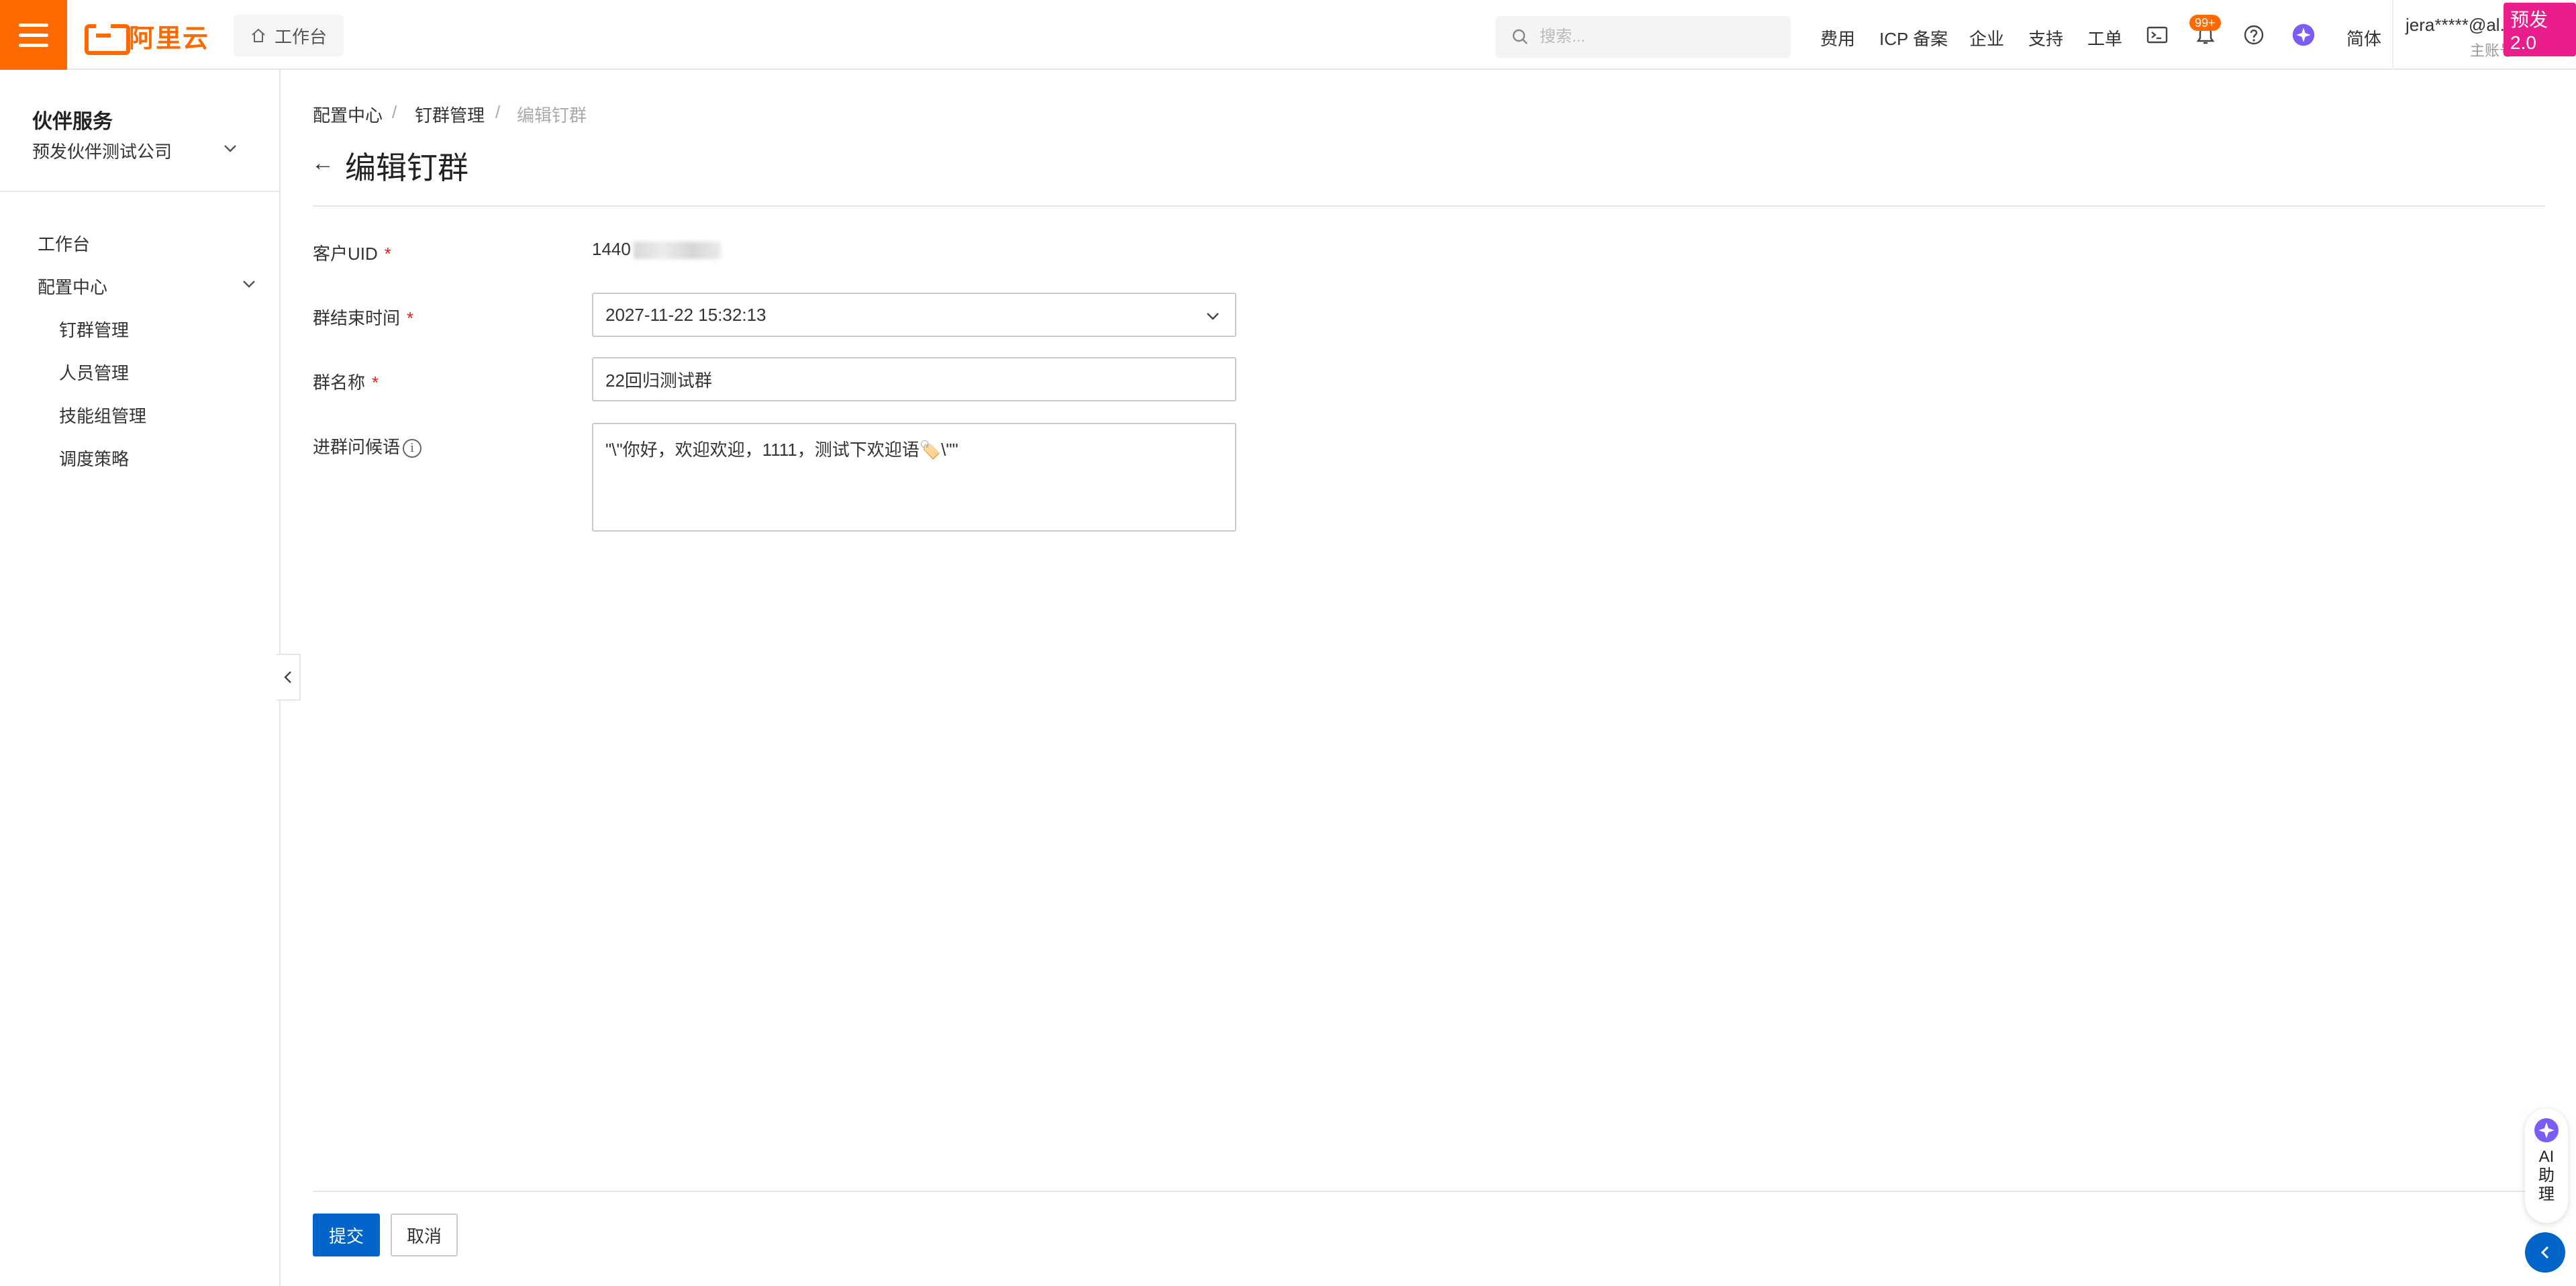  I want to click on breadcrumb-config-center: 配置中心, so click(348, 114).